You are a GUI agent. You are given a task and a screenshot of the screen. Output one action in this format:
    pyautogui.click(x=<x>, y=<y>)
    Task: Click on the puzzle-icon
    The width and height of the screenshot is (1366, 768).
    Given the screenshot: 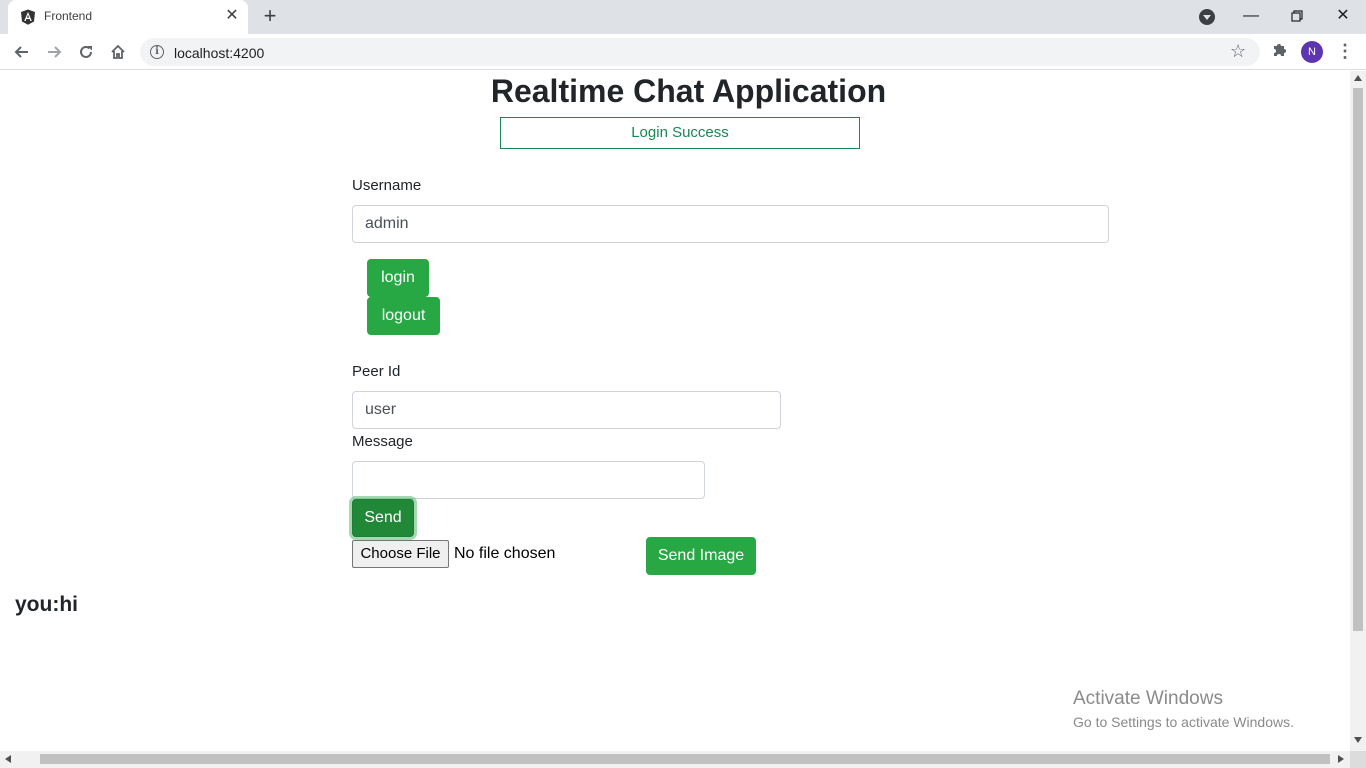 What is the action you would take?
    pyautogui.click(x=1280, y=50)
    